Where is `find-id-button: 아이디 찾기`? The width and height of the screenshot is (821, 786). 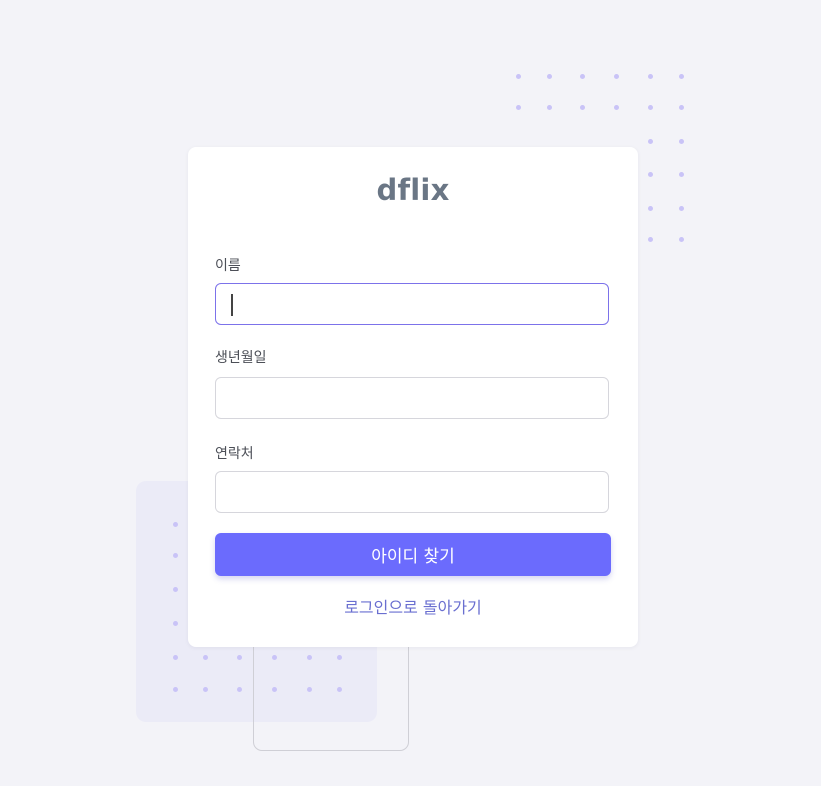 find-id-button: 아이디 찾기 is located at coordinates (413, 554).